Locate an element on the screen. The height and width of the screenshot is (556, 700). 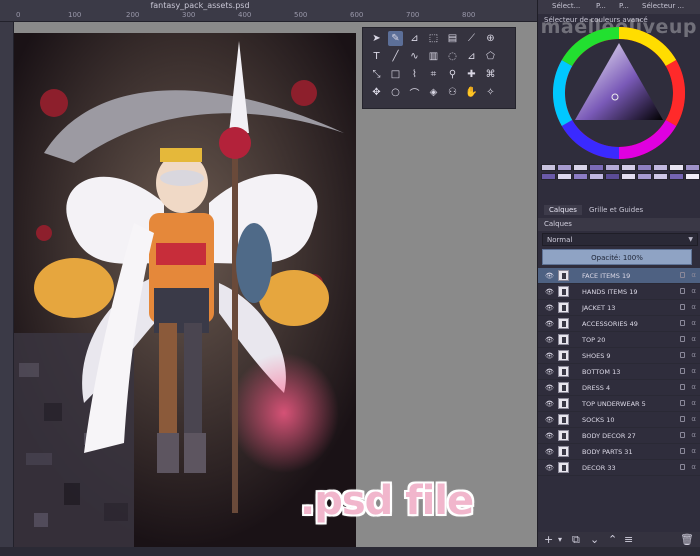
blend-mode-select: Normal ▼ is located at coordinates (620, 239).